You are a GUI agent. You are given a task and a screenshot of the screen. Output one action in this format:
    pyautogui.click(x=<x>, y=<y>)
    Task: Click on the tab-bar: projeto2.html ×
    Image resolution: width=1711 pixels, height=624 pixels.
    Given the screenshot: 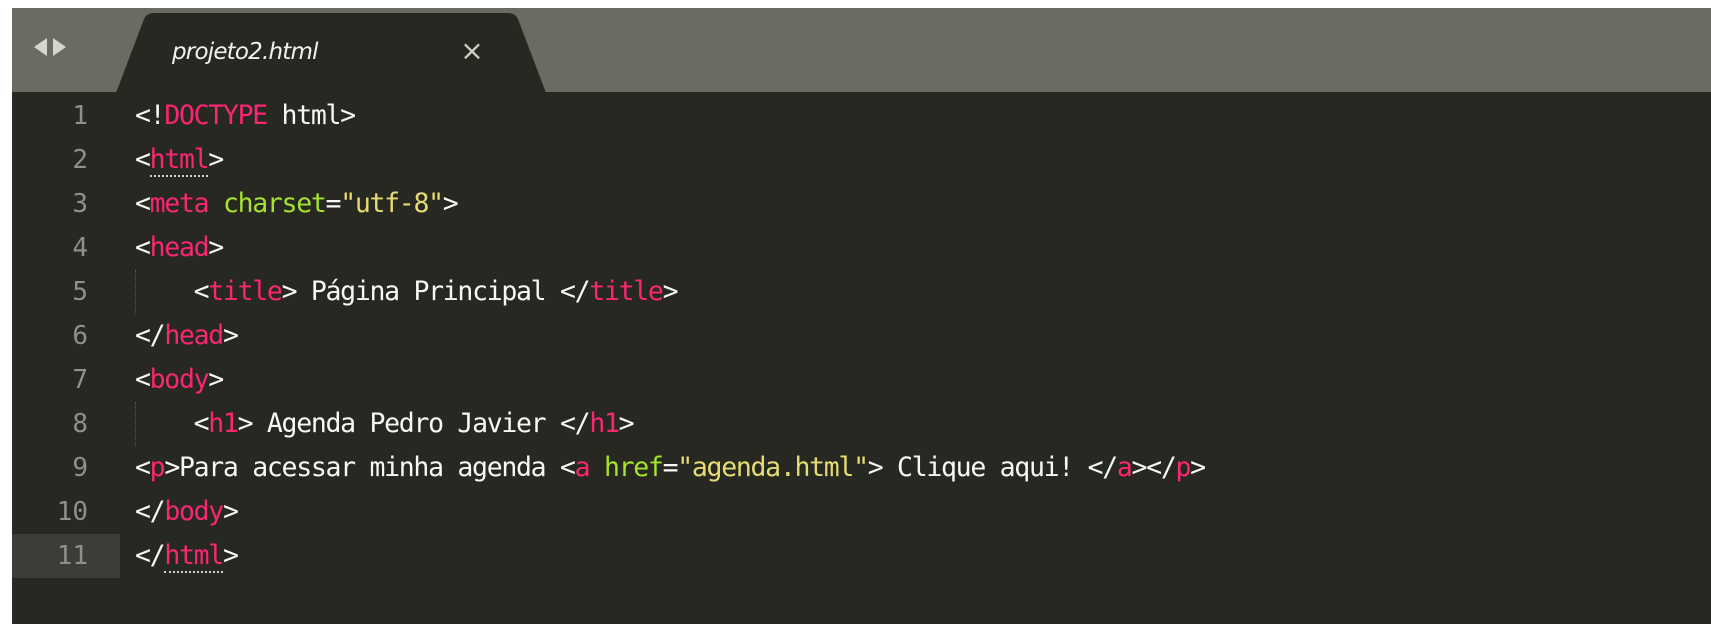 What is the action you would take?
    pyautogui.click(x=861, y=50)
    